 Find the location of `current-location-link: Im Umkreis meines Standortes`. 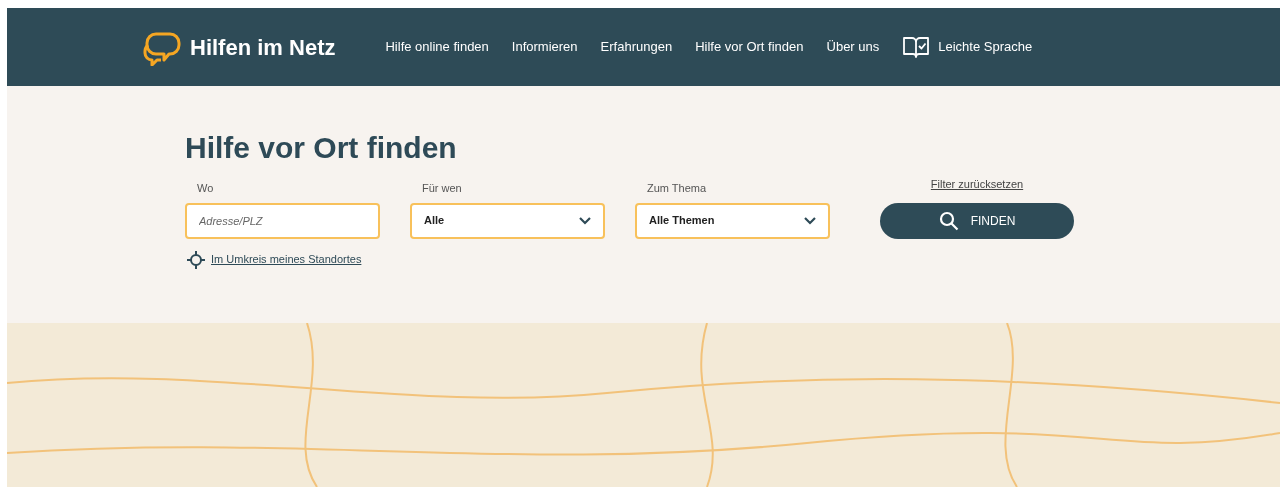

current-location-link: Im Umkreis meines Standortes is located at coordinates (286, 259).